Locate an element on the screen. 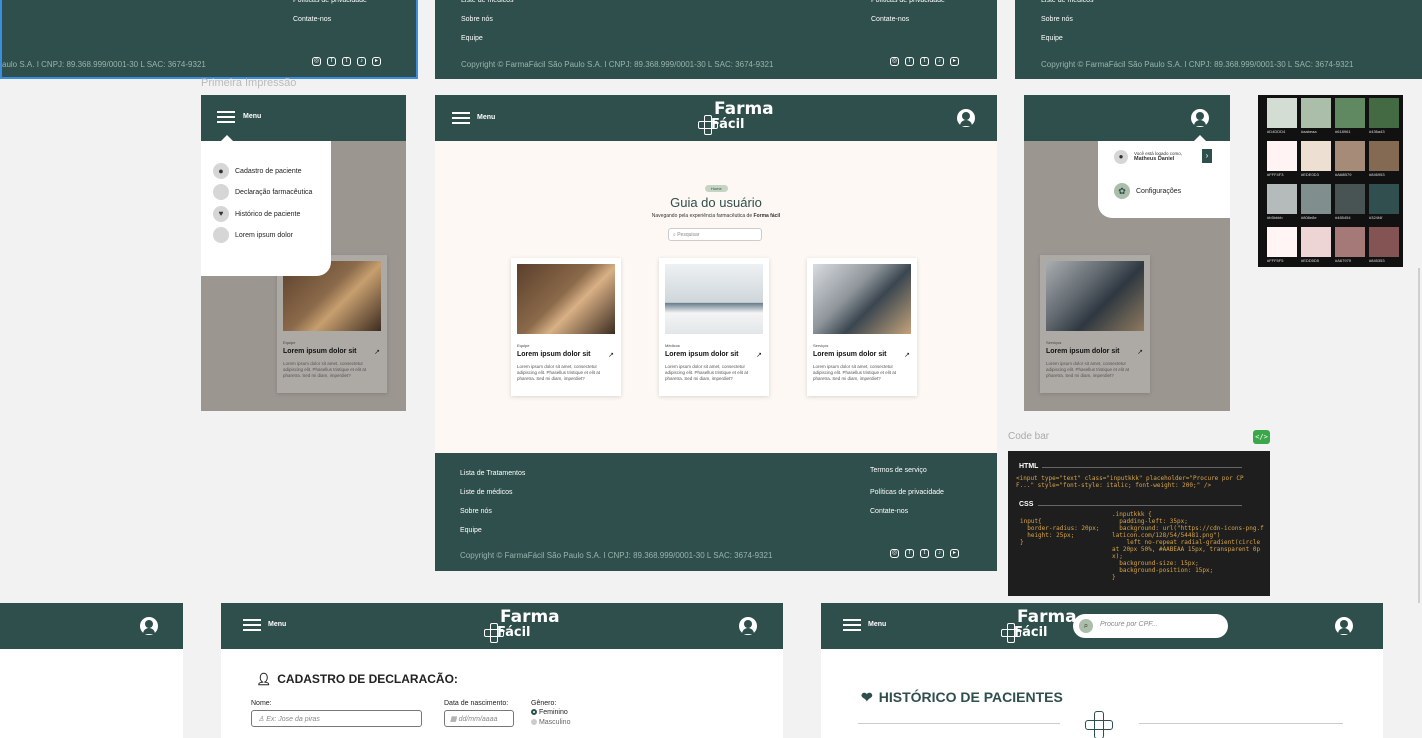 The height and width of the screenshot is (738, 1422). page-title: Guia do usuário is located at coordinates (716, 202).